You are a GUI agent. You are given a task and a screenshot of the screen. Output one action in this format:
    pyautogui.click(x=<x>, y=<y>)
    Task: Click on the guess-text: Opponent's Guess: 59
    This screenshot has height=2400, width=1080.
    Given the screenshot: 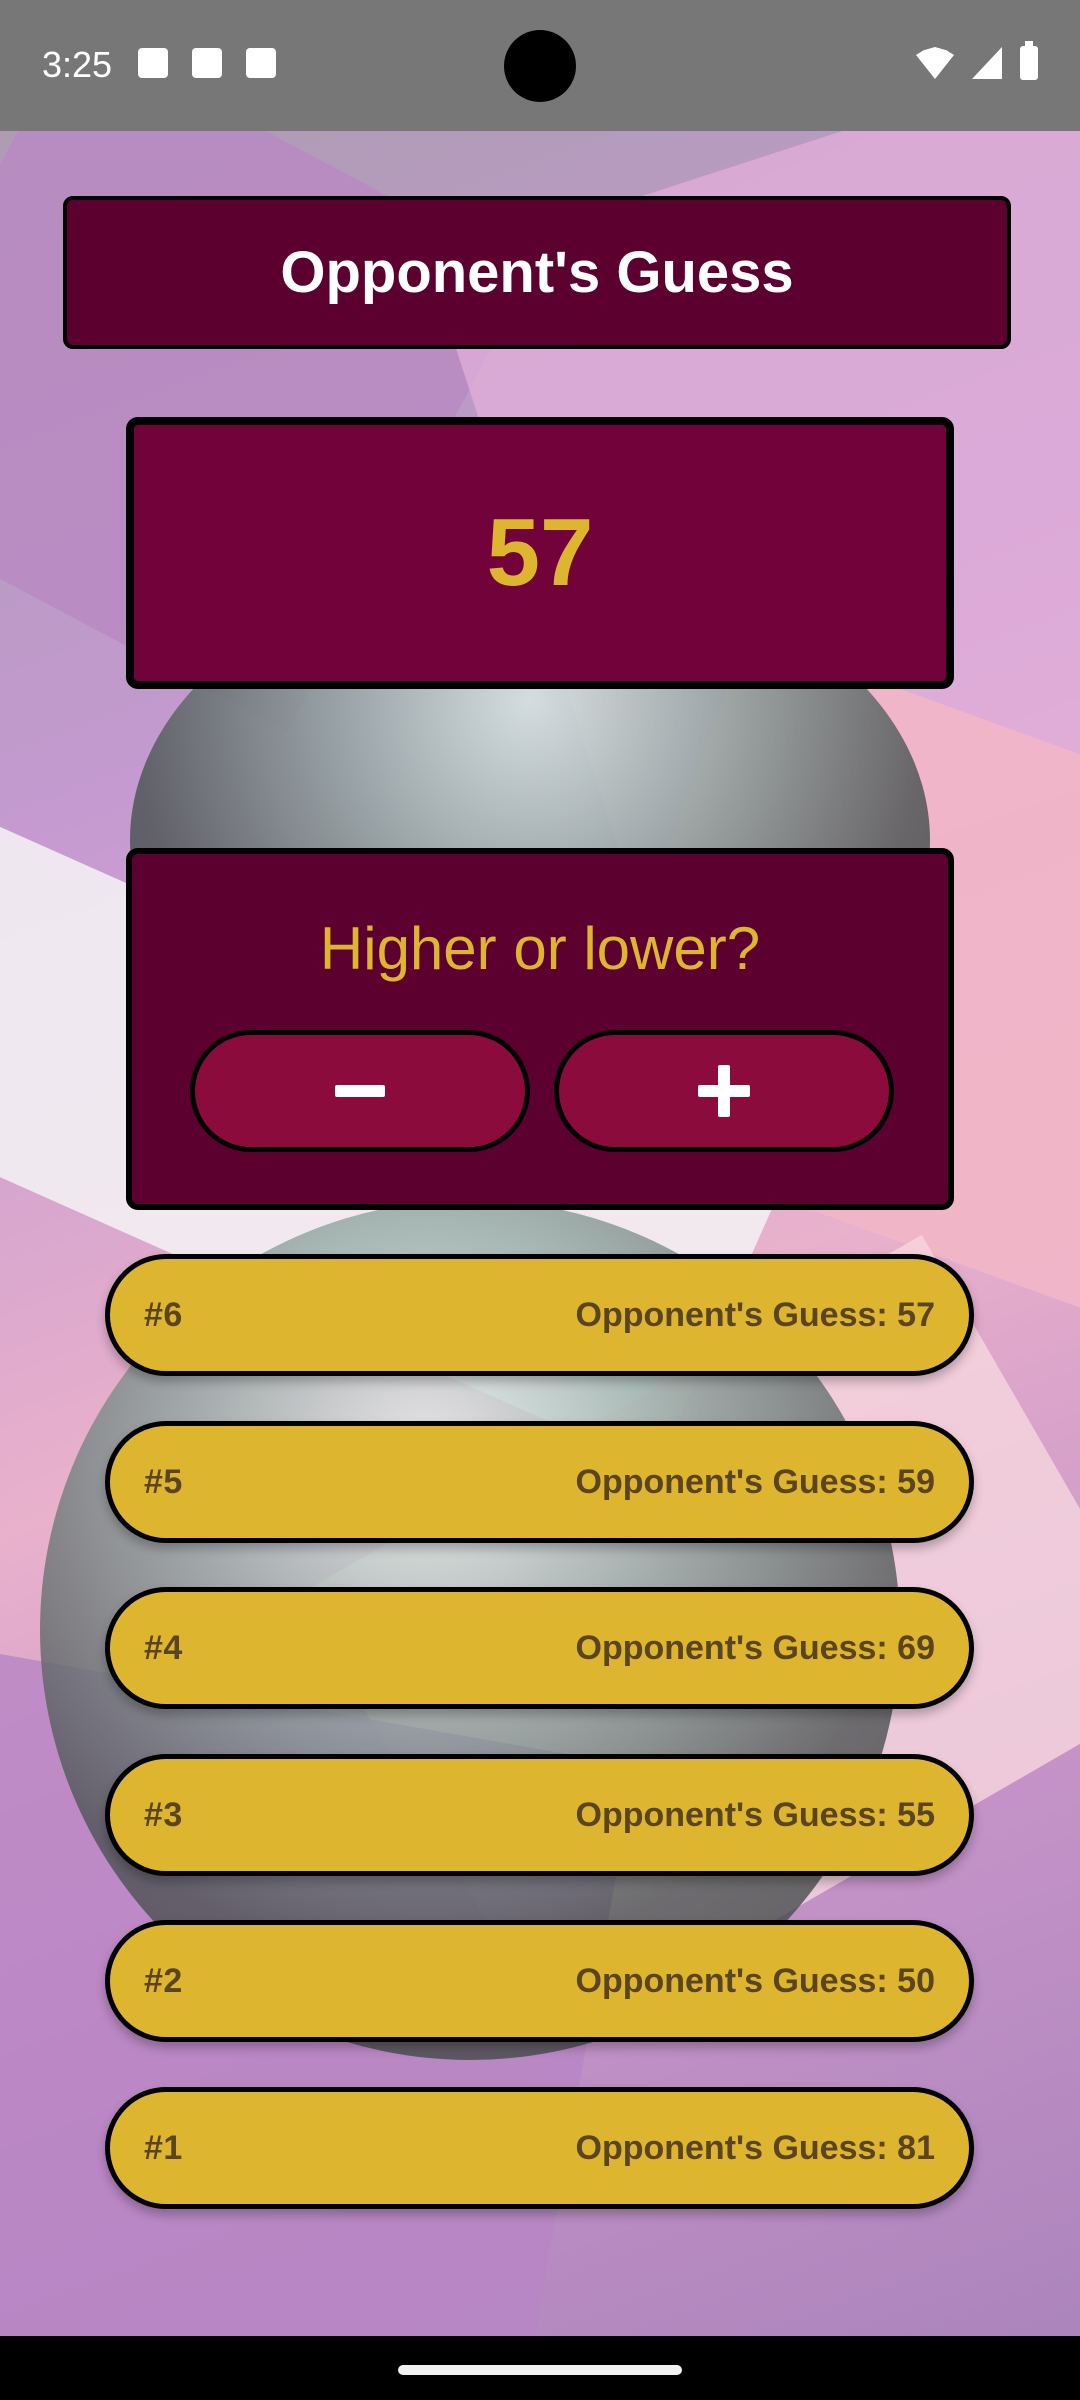 What is the action you would take?
    pyautogui.click(x=755, y=1481)
    